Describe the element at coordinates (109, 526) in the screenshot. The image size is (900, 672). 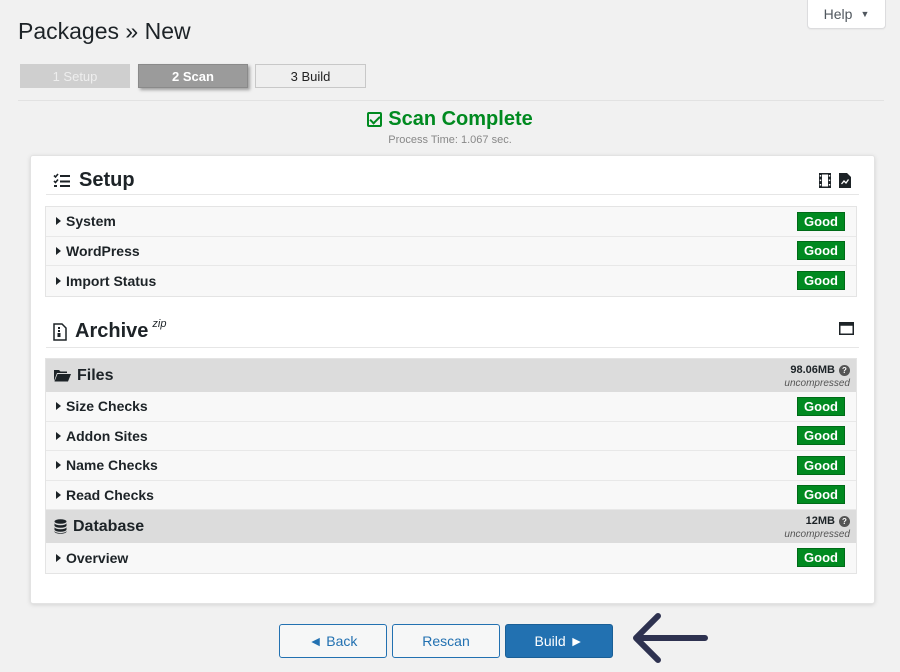
I see `database-title: Database` at that location.